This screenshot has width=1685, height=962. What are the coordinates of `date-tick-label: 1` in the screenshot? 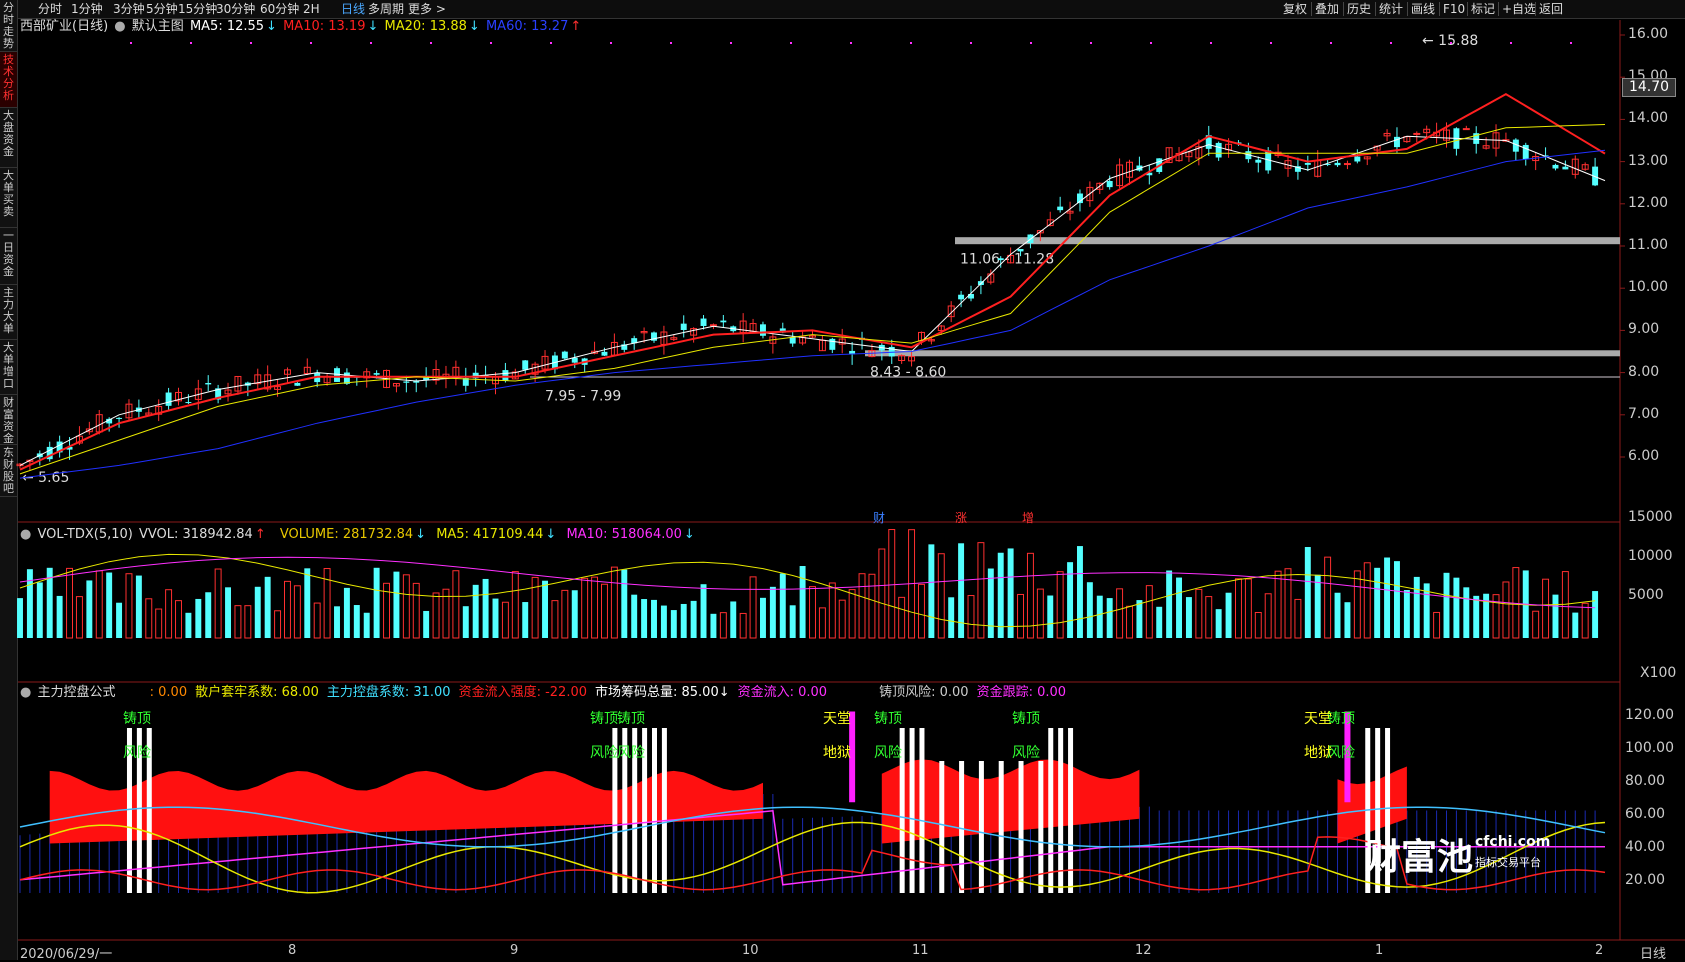 It's located at (1379, 950).